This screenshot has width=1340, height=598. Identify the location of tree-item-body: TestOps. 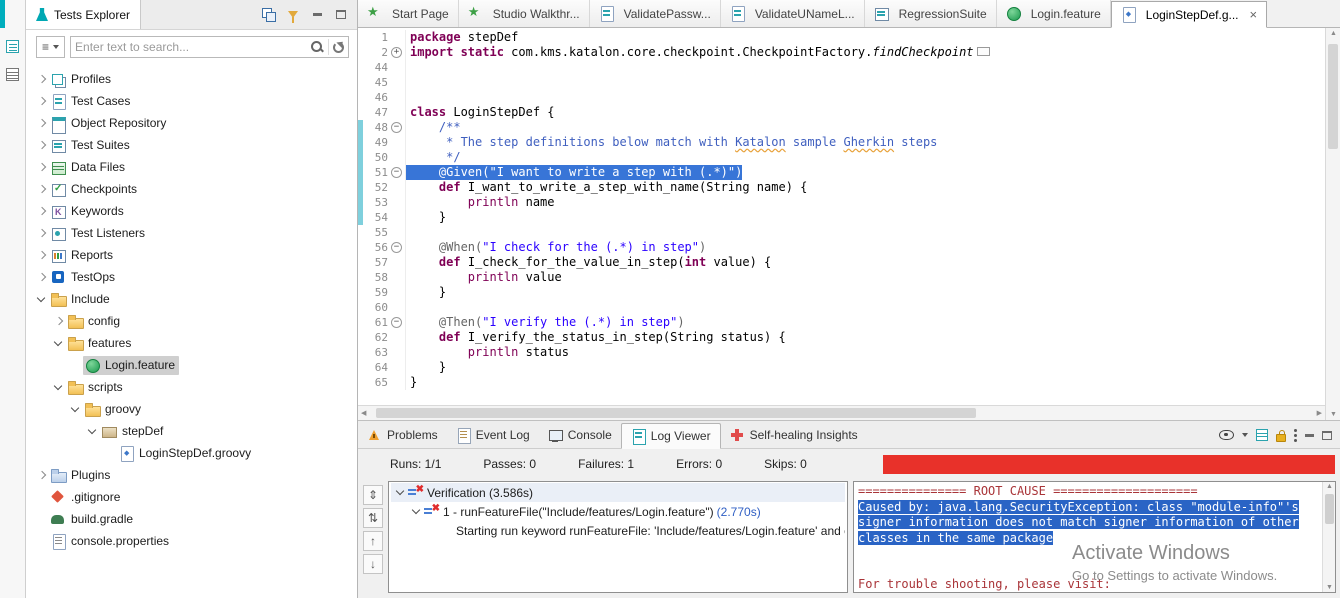
(84, 277).